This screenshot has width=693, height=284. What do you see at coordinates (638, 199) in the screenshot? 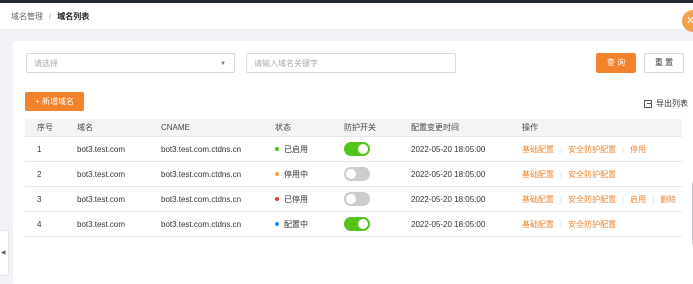
I see `enable-link: 启用` at bounding box center [638, 199].